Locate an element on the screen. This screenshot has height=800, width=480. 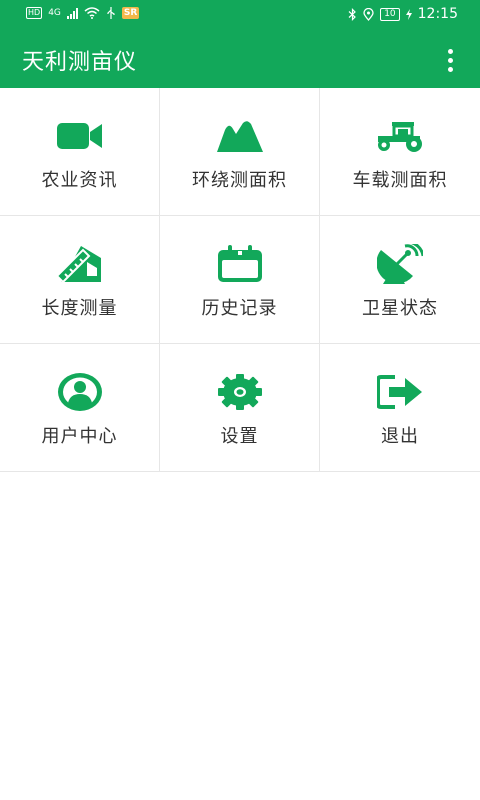
menu-item-user-center: 用户中心 is located at coordinates (80, 408).